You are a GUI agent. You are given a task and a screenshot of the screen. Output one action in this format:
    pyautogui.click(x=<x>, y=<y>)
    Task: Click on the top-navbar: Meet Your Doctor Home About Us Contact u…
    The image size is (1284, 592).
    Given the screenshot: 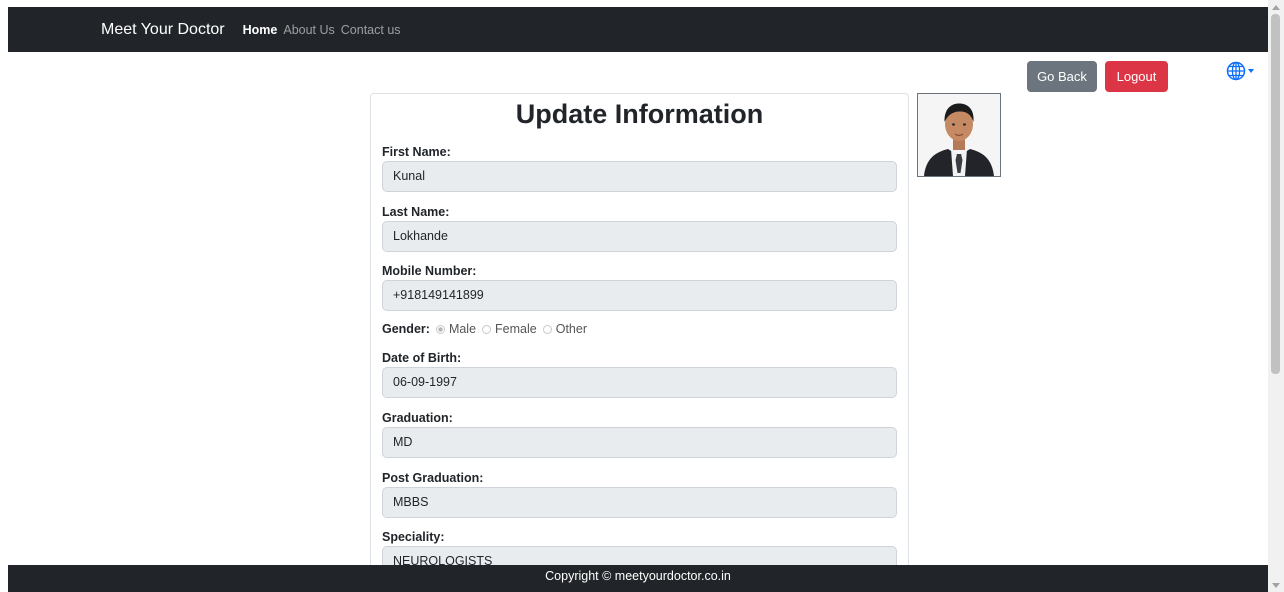 What is the action you would take?
    pyautogui.click(x=638, y=29)
    